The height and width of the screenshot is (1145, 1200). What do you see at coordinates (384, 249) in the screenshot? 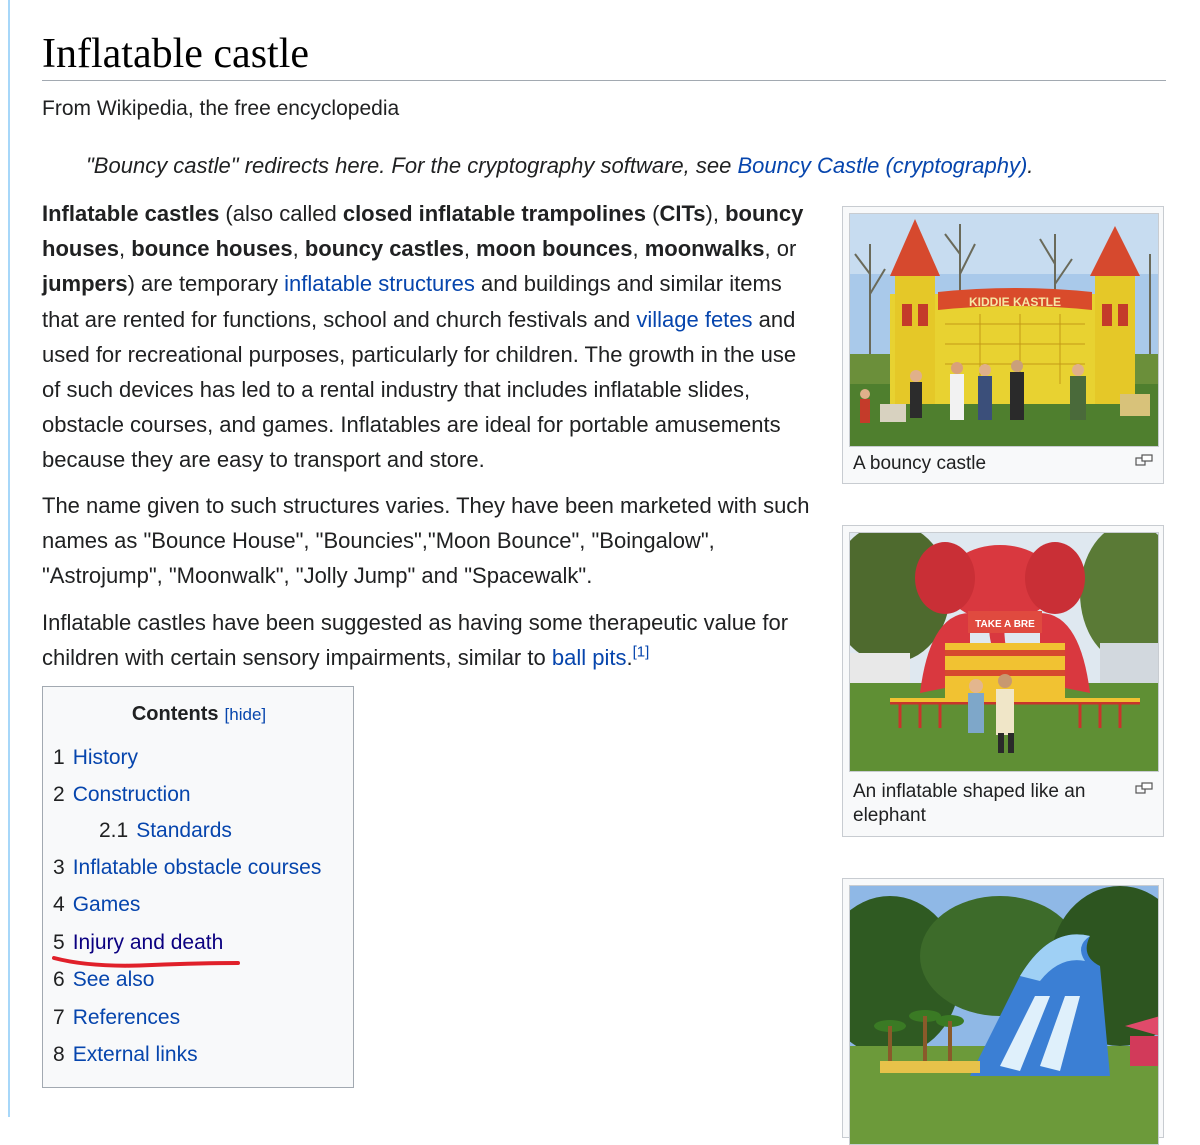
I see `bold-term: bouncy castles` at bounding box center [384, 249].